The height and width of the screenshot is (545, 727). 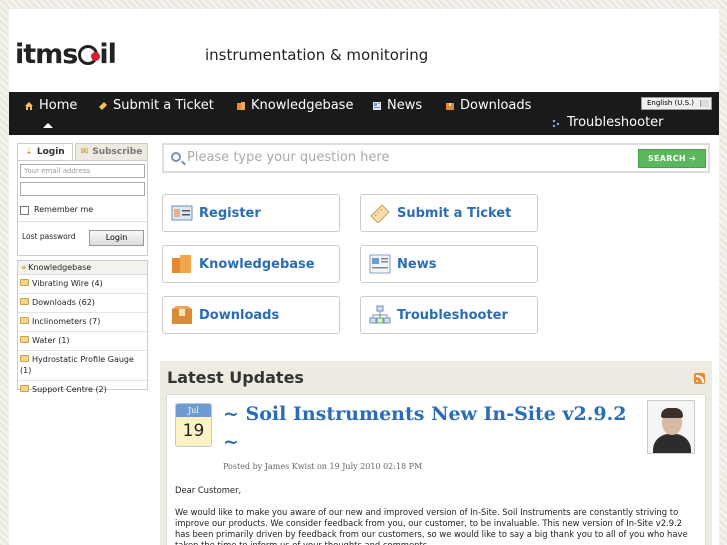 What do you see at coordinates (24, 210) in the screenshot?
I see `remember-me-checkbox` at bounding box center [24, 210].